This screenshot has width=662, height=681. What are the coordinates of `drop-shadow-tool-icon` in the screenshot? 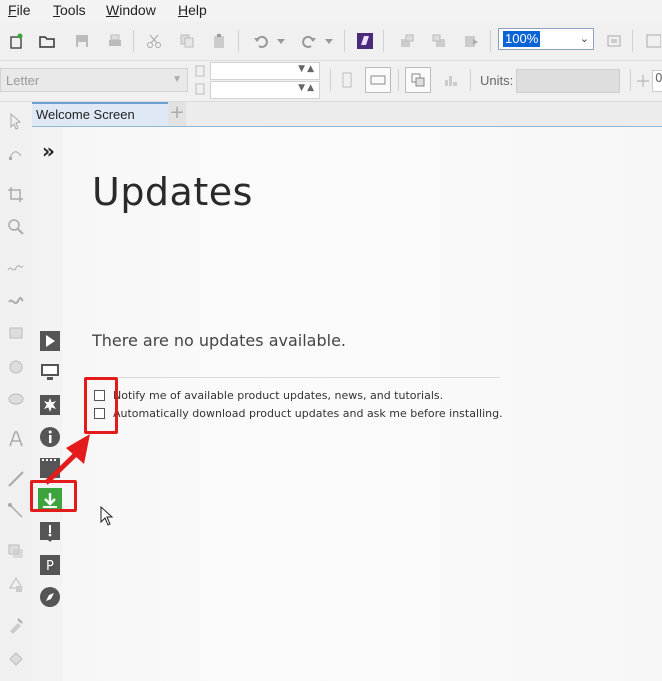 It's located at (16, 551).